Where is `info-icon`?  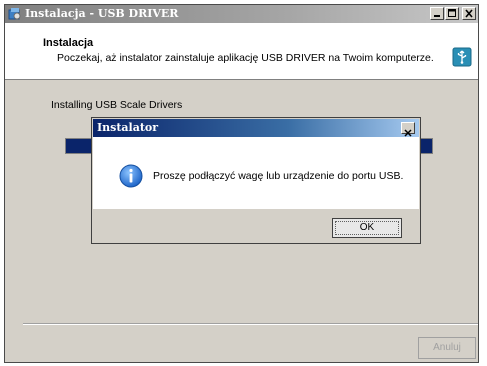 info-icon is located at coordinates (131, 176).